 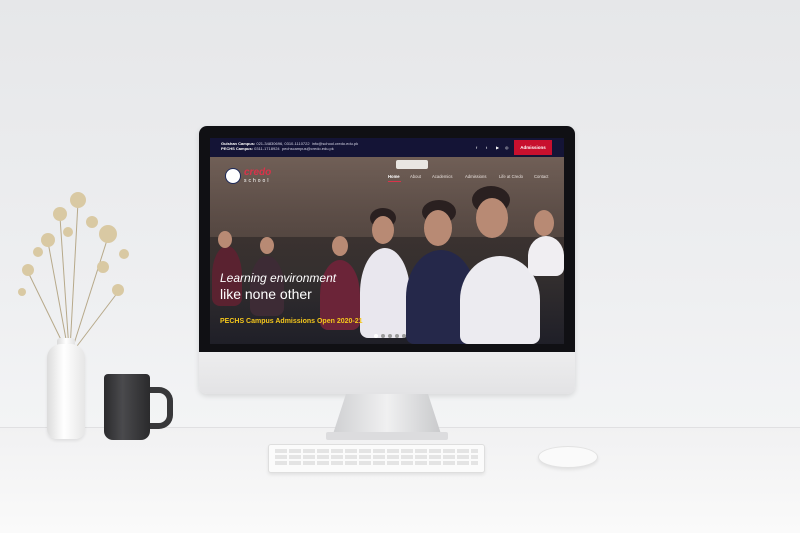 I want to click on coffee-mug, so click(x=127, y=407).